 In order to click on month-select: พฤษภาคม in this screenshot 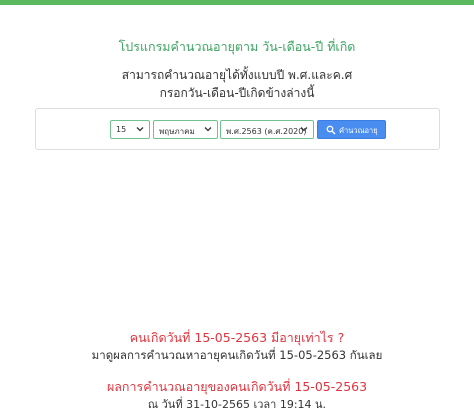, I will do `click(185, 129)`.